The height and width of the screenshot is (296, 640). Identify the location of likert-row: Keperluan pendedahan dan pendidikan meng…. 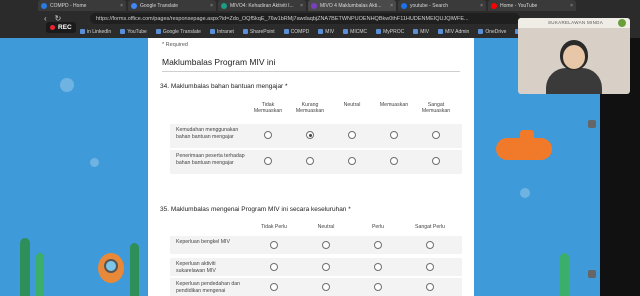
(316, 287).